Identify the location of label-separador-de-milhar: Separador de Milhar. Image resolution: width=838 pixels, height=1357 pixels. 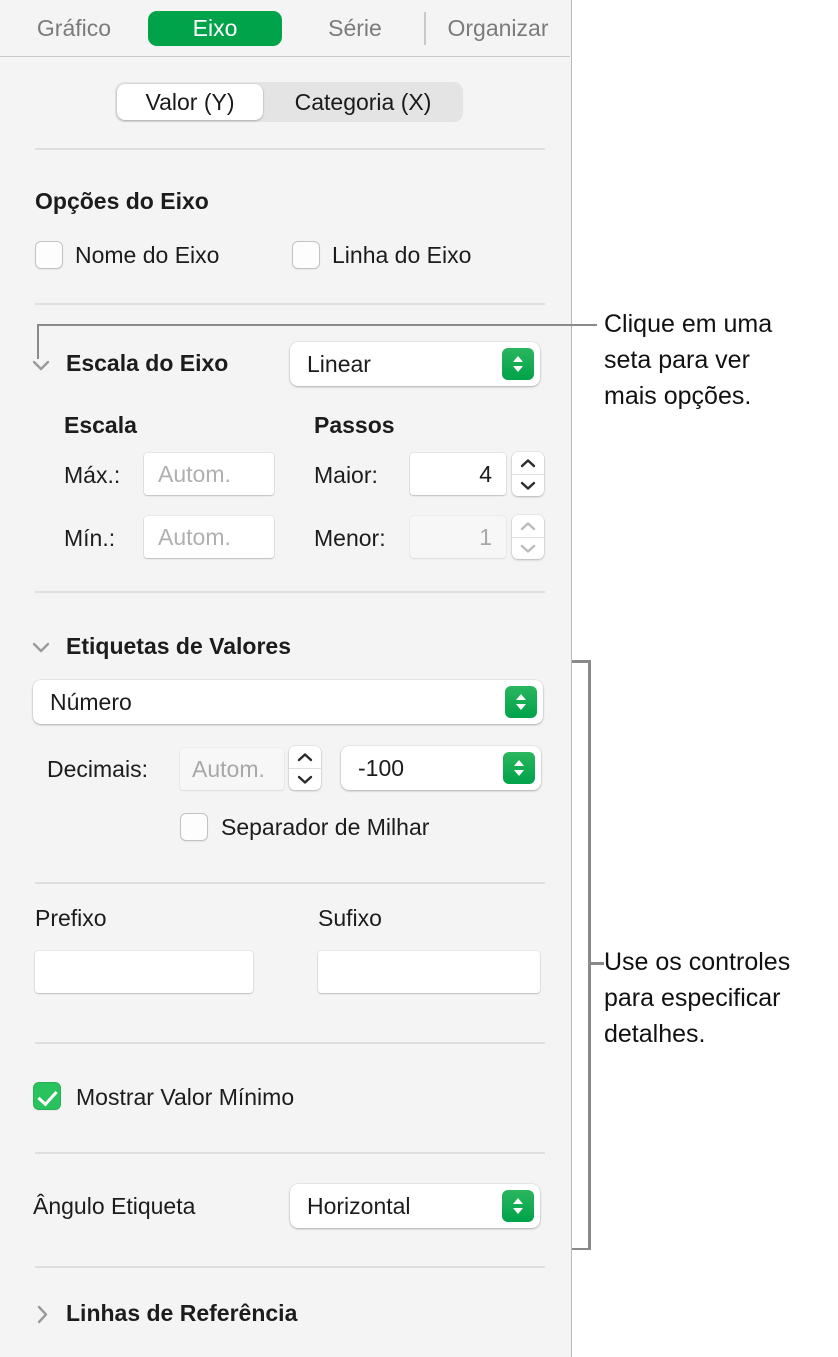
(325, 827).